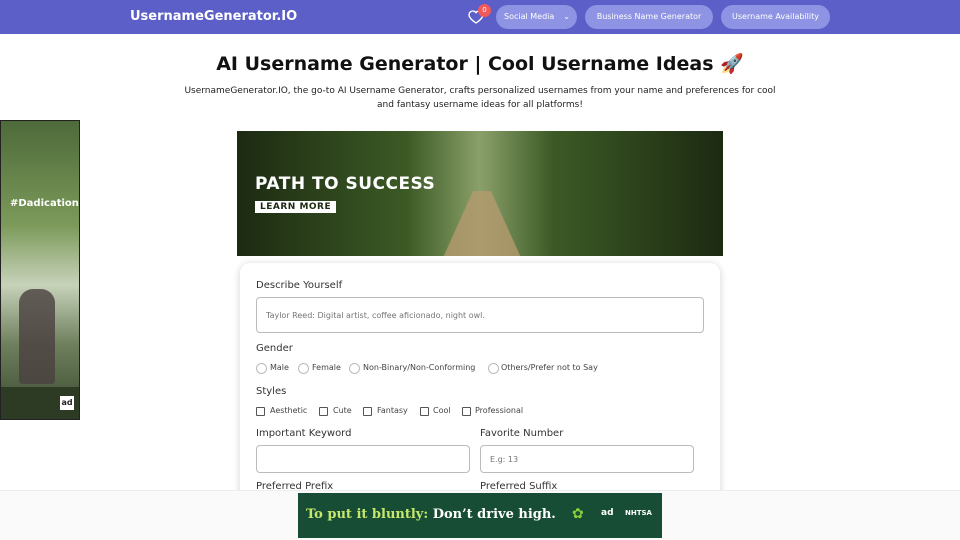  I want to click on side-ad-hashtag: #Dadication, so click(44, 203).